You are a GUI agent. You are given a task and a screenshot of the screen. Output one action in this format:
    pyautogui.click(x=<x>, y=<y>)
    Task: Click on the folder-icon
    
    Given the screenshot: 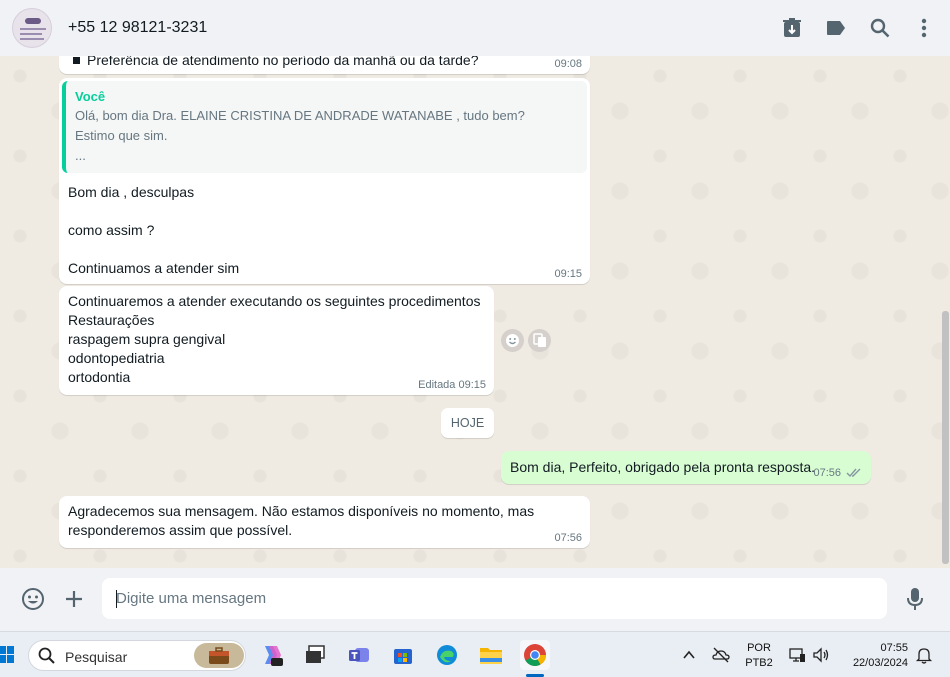 What is the action you would take?
    pyautogui.click(x=491, y=656)
    